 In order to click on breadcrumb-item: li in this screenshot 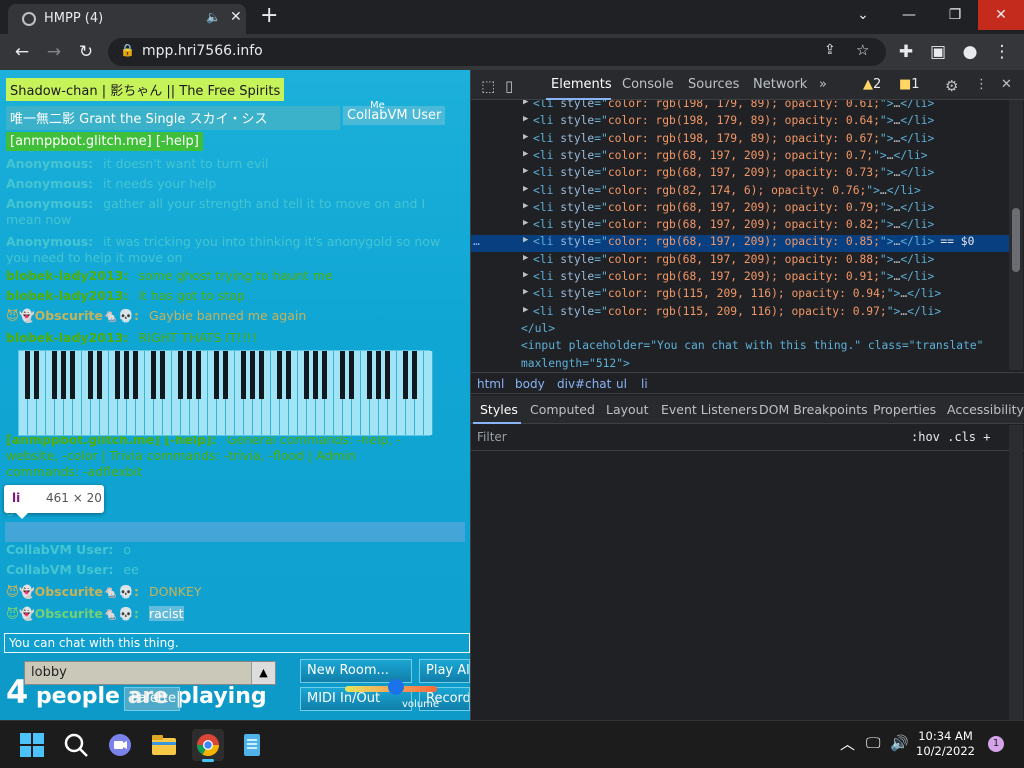, I will do `click(644, 384)`.